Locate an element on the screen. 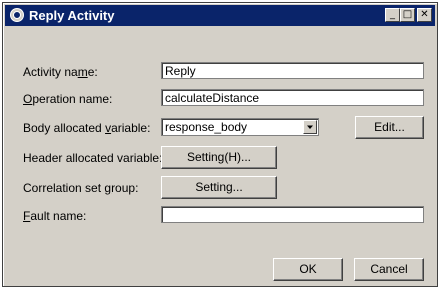 Image resolution: width=443 pixels, height=291 pixels. dropdown-button is located at coordinates (310, 127).